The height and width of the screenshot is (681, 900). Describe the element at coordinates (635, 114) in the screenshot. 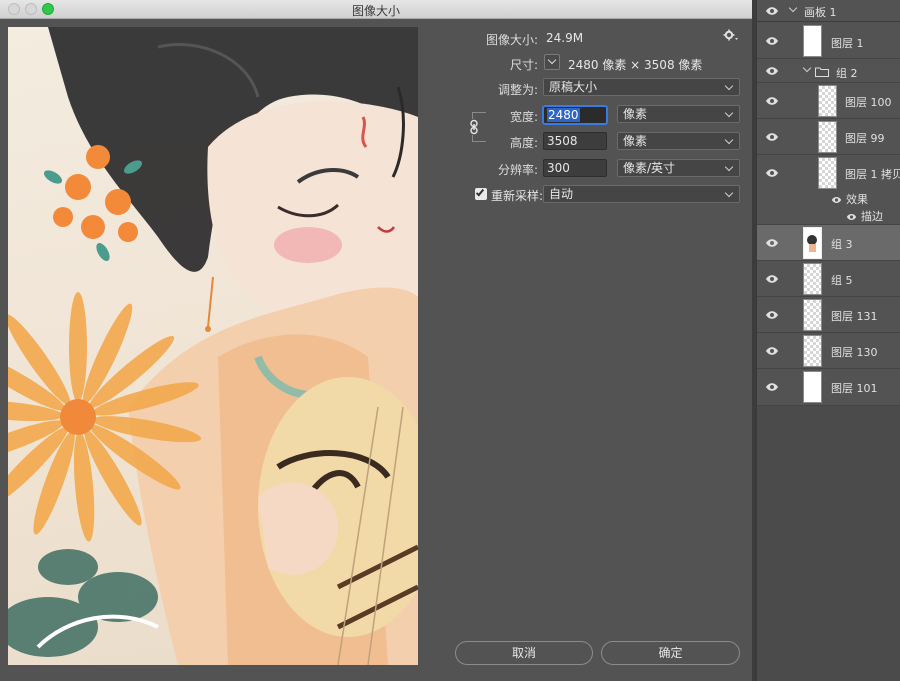

I see `width-unit-value: 像素` at that location.